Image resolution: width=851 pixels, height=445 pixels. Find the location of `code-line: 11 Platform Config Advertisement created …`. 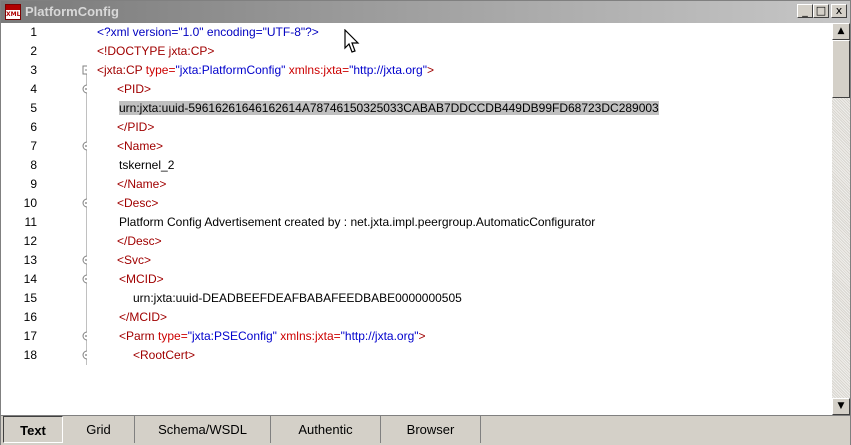

code-line: 11 Platform Config Advertisement created … is located at coordinates (416, 222).